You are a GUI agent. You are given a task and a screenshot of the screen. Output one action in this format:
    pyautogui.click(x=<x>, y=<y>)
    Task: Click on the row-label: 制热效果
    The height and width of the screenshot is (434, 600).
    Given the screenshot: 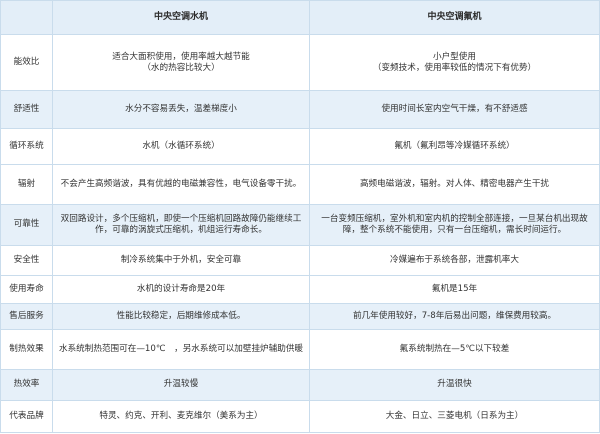 What is the action you would take?
    pyautogui.click(x=26, y=349)
    